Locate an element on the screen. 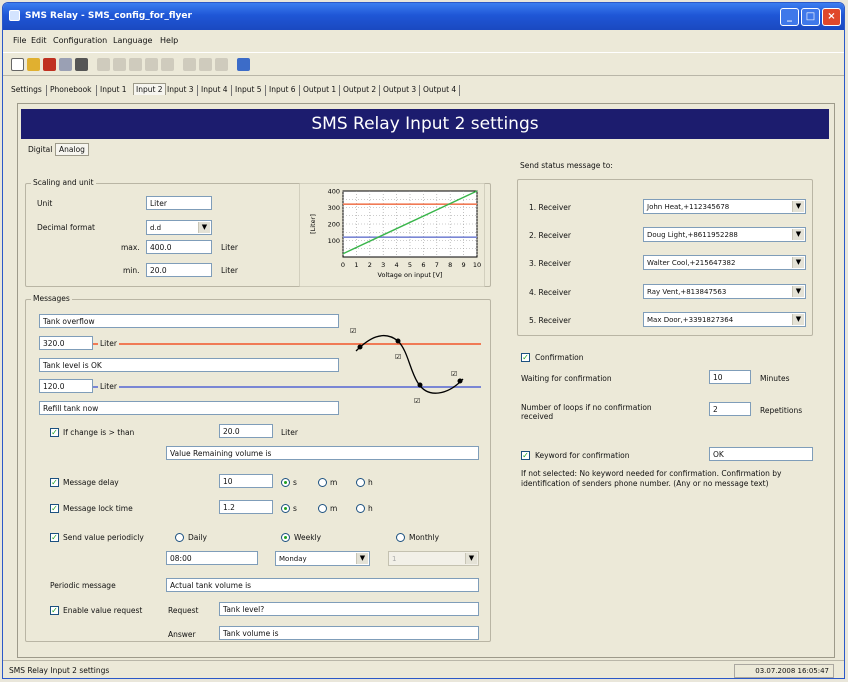  lock-unit-m-radio is located at coordinates (322, 508).